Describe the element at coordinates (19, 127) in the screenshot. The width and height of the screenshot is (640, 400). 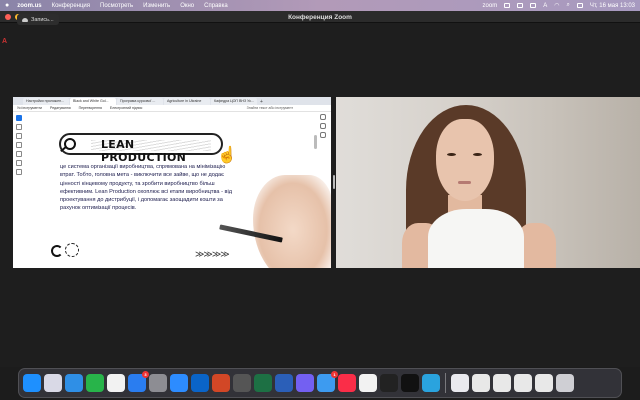
I see `comment-tool-icon` at that location.